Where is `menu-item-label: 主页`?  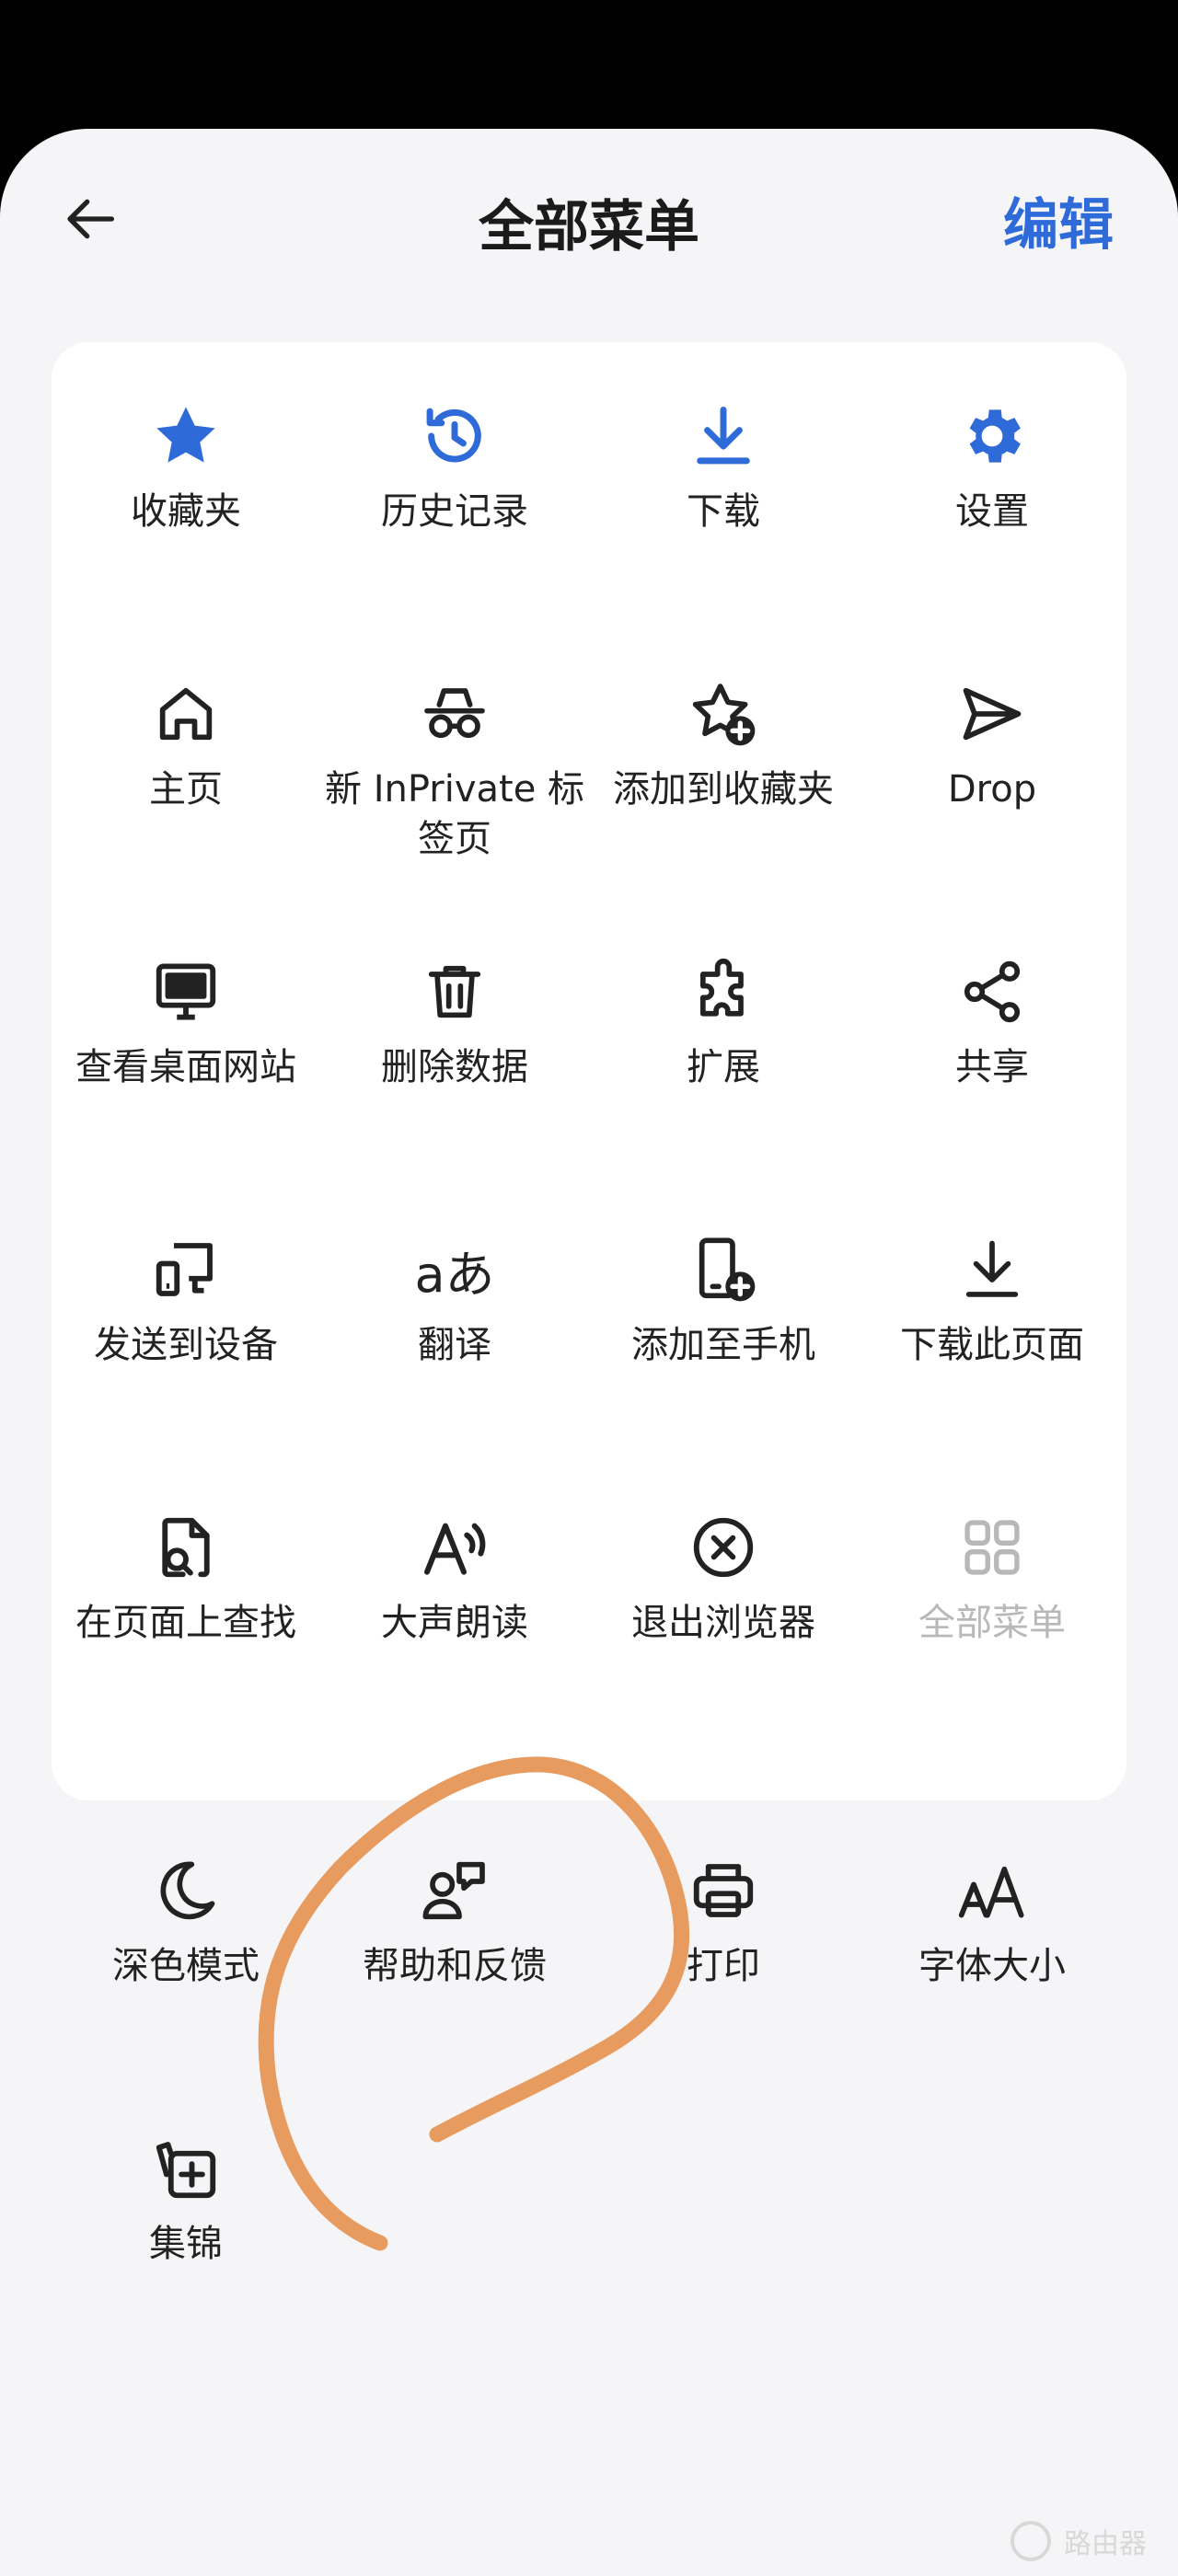 menu-item-label: 主页 is located at coordinates (186, 789).